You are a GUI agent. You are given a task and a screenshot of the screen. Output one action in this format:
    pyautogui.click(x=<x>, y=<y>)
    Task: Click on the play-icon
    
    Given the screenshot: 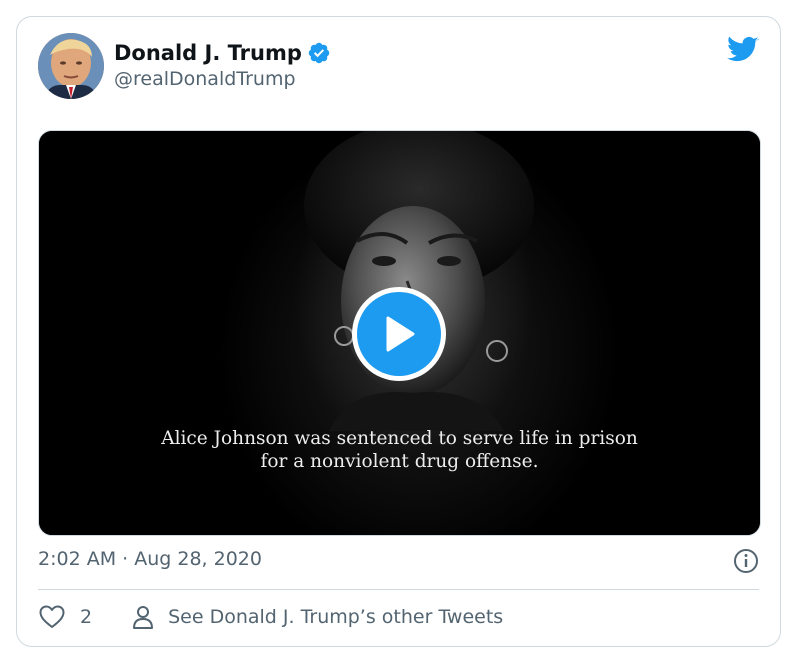 What is the action you would take?
    pyautogui.click(x=400, y=334)
    